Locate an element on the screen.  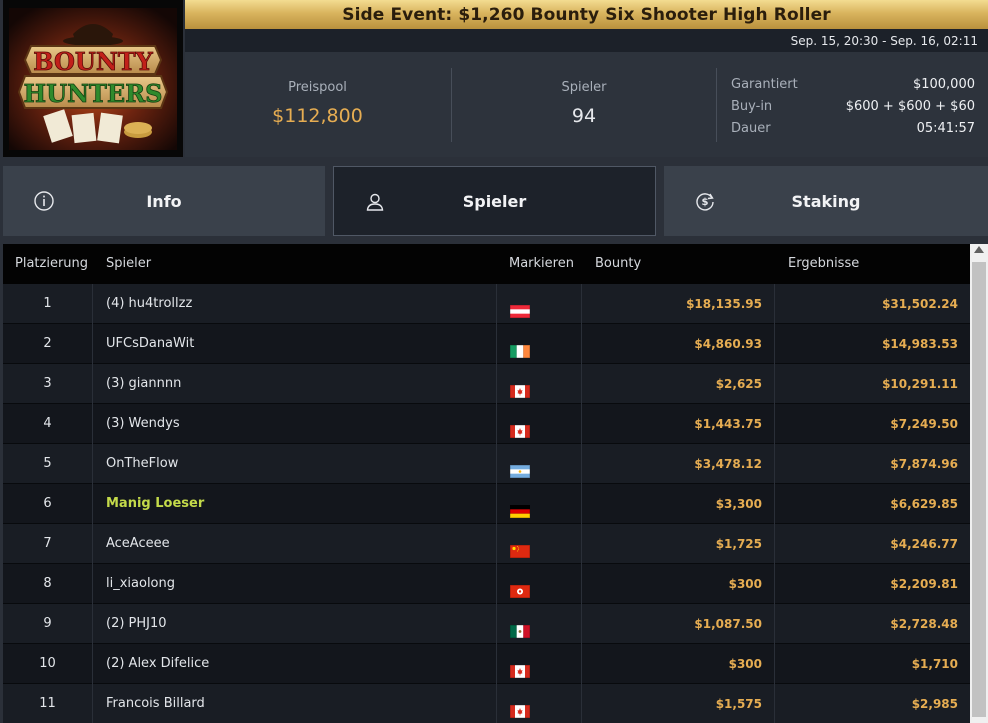
event-logo: BOUNTY HUNTERS is located at coordinates (93, 78).